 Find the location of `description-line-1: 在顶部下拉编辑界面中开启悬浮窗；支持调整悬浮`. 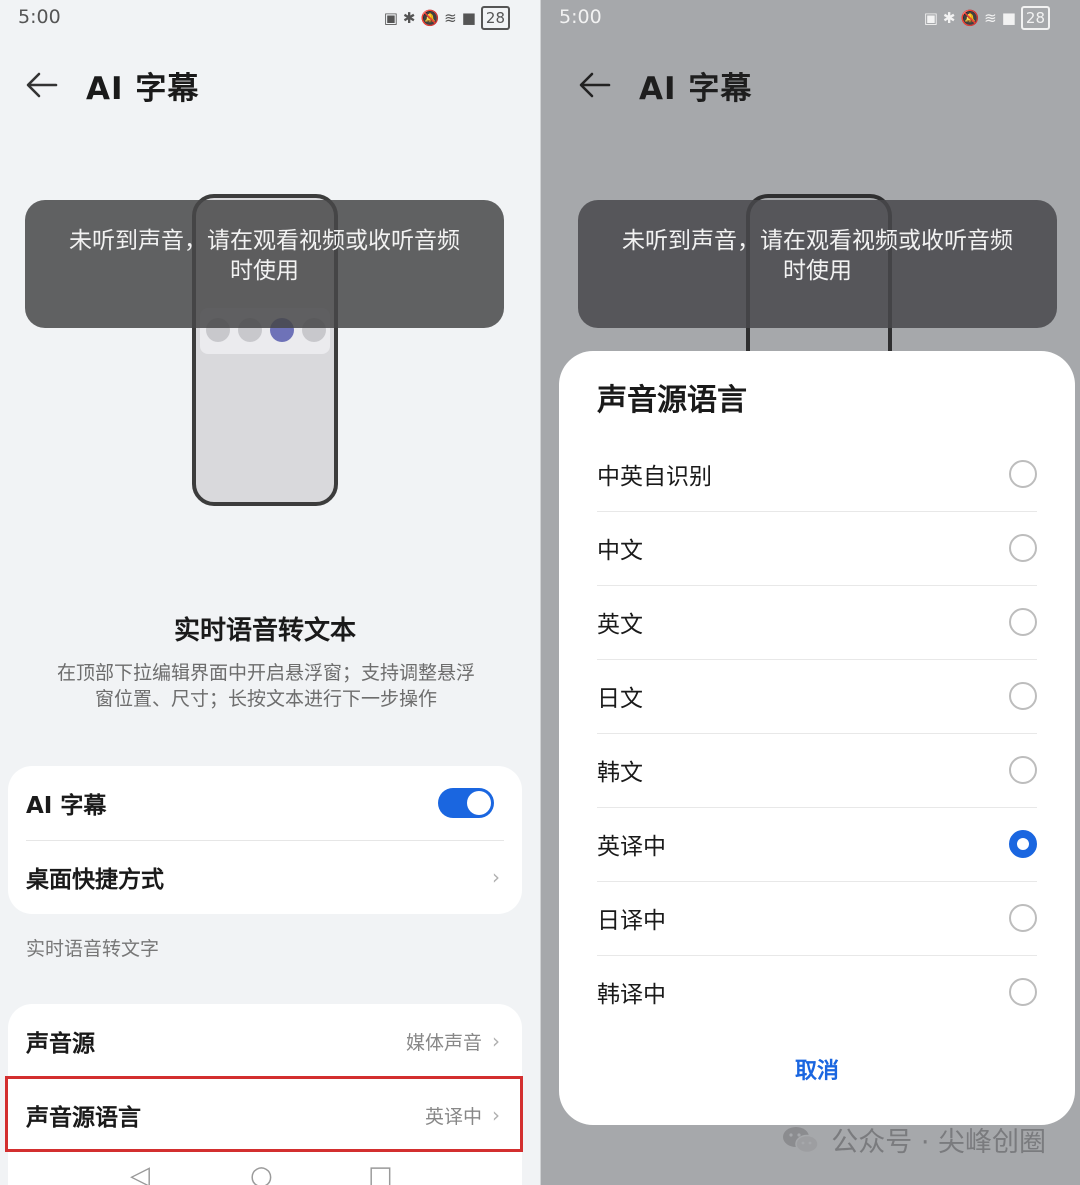

description-line-1: 在顶部下拉编辑界面中开启悬浮窗；支持调整悬浮 is located at coordinates (265, 673).